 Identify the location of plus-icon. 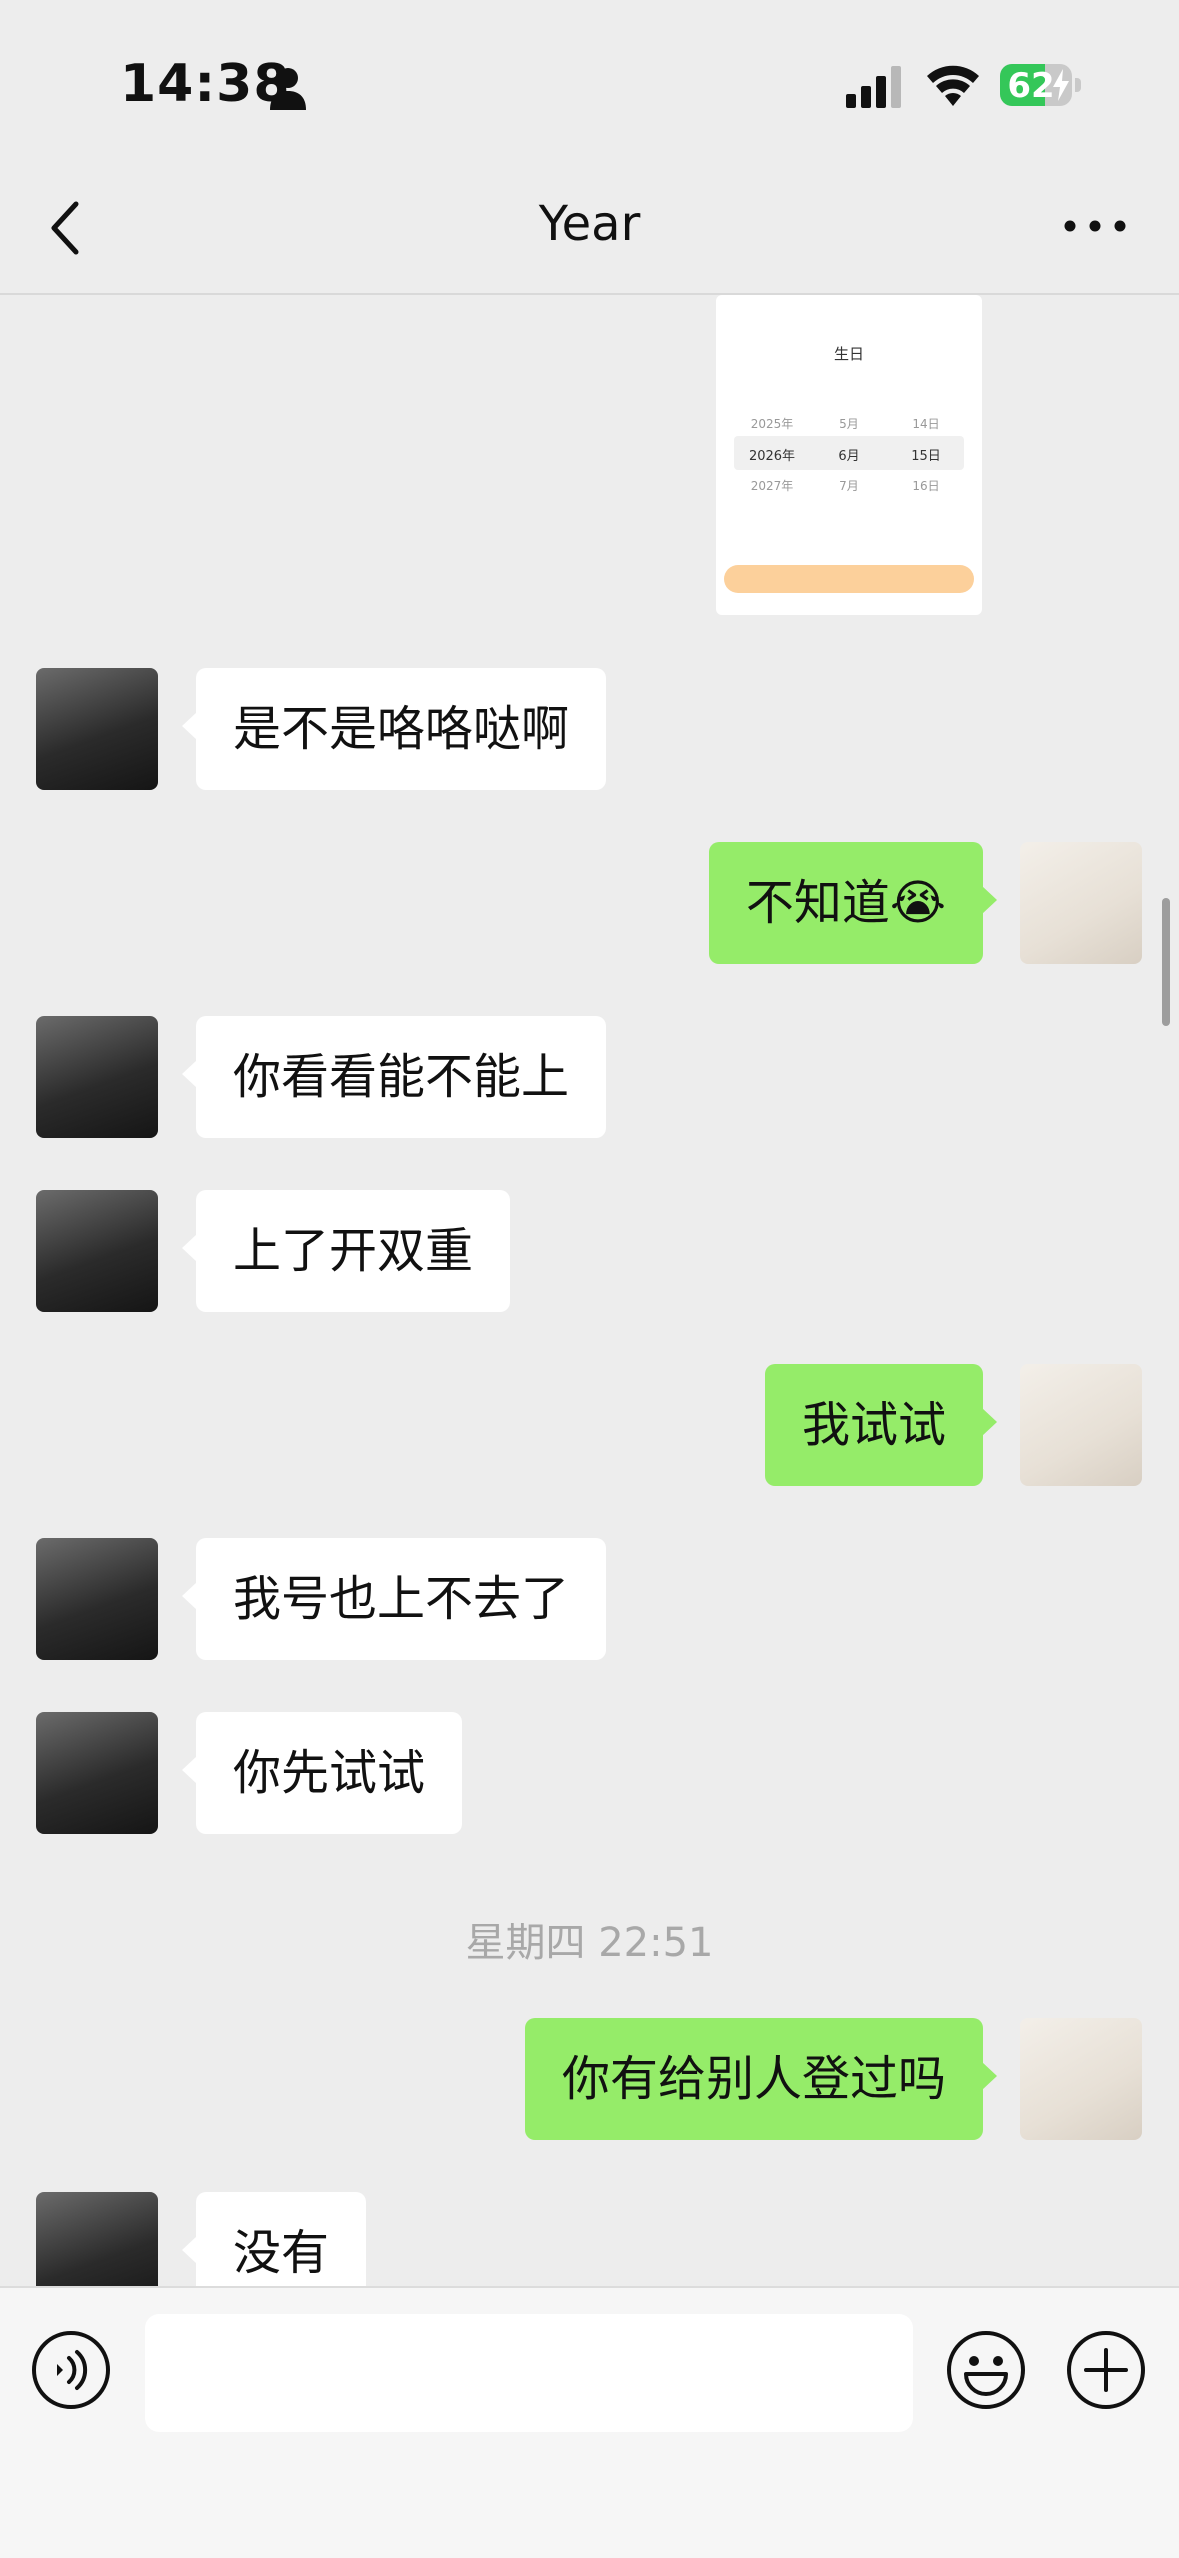
(1106, 2370).